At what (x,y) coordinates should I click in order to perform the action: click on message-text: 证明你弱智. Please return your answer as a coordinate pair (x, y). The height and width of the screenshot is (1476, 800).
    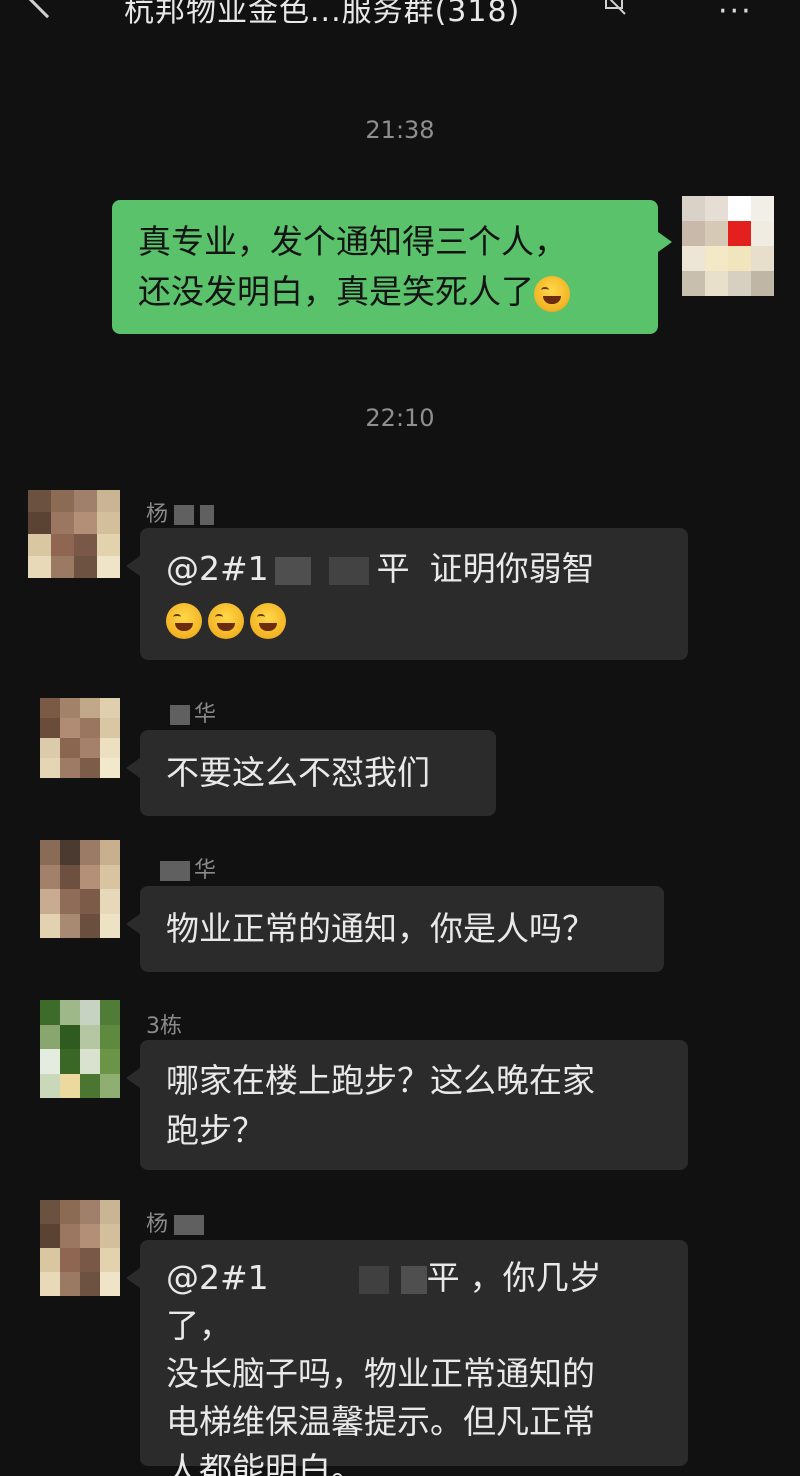
    Looking at the image, I should click on (512, 568).